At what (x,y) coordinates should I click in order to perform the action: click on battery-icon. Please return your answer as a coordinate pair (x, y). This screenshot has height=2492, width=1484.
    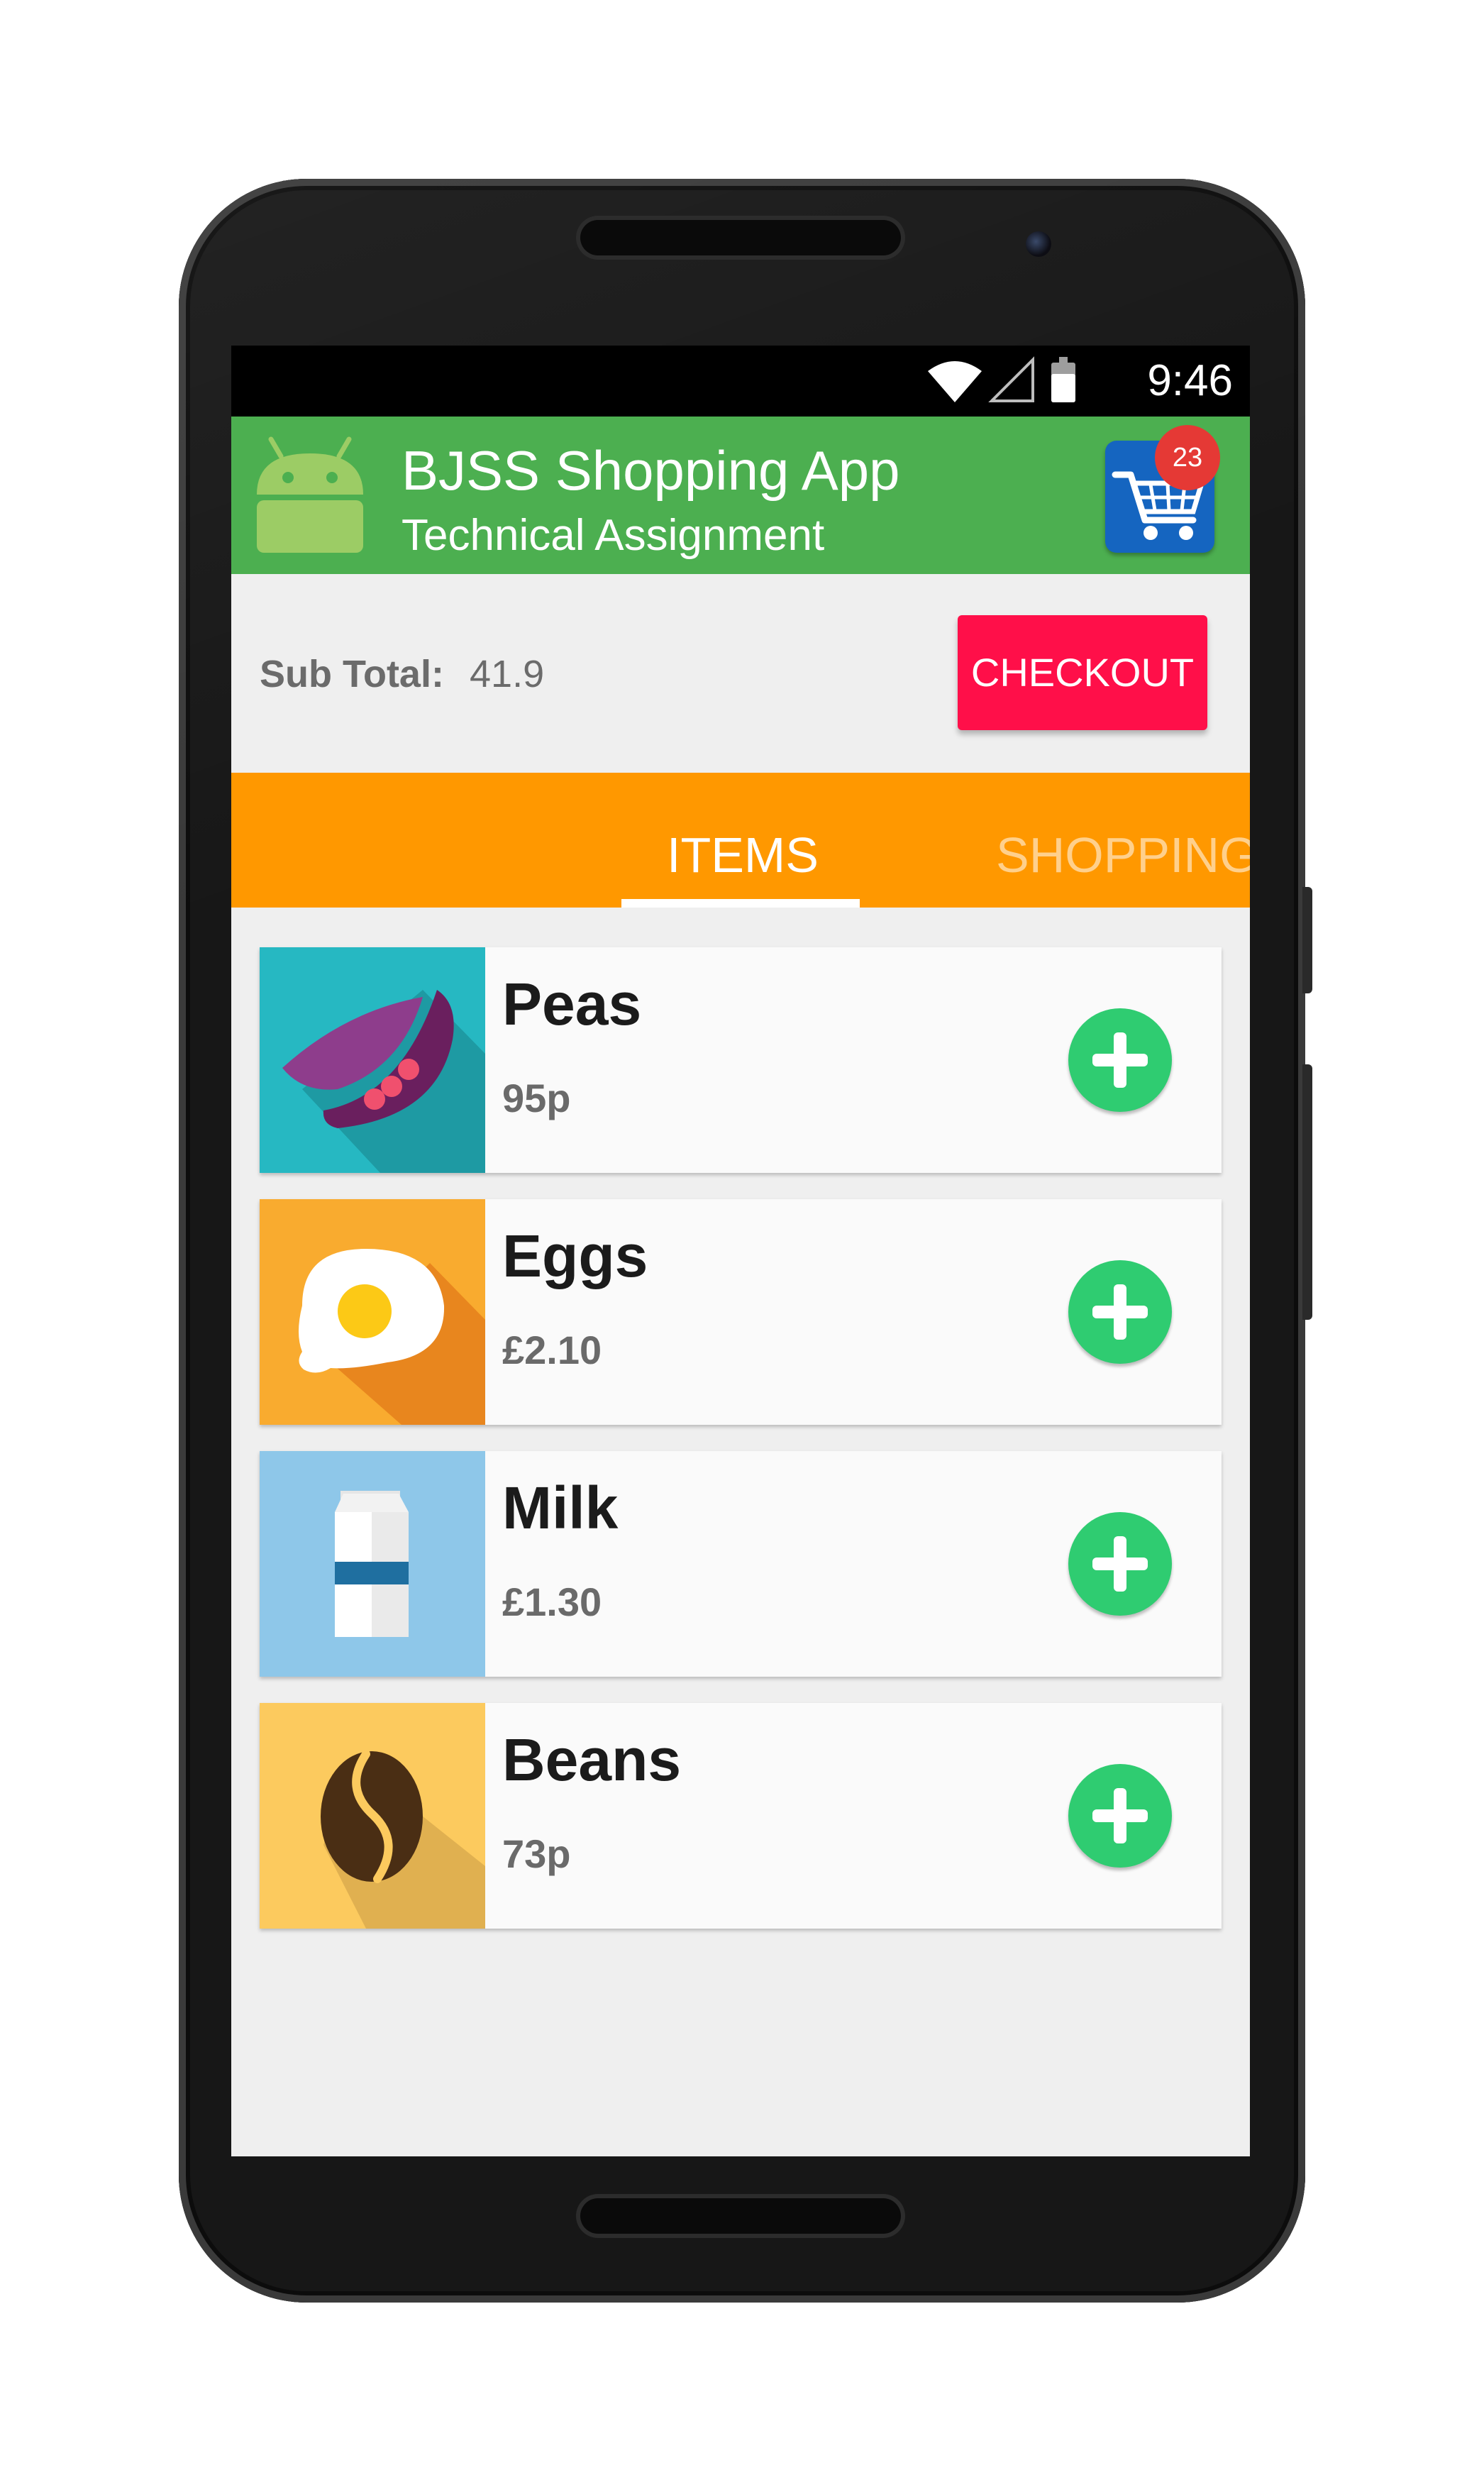
    Looking at the image, I should click on (1063, 379).